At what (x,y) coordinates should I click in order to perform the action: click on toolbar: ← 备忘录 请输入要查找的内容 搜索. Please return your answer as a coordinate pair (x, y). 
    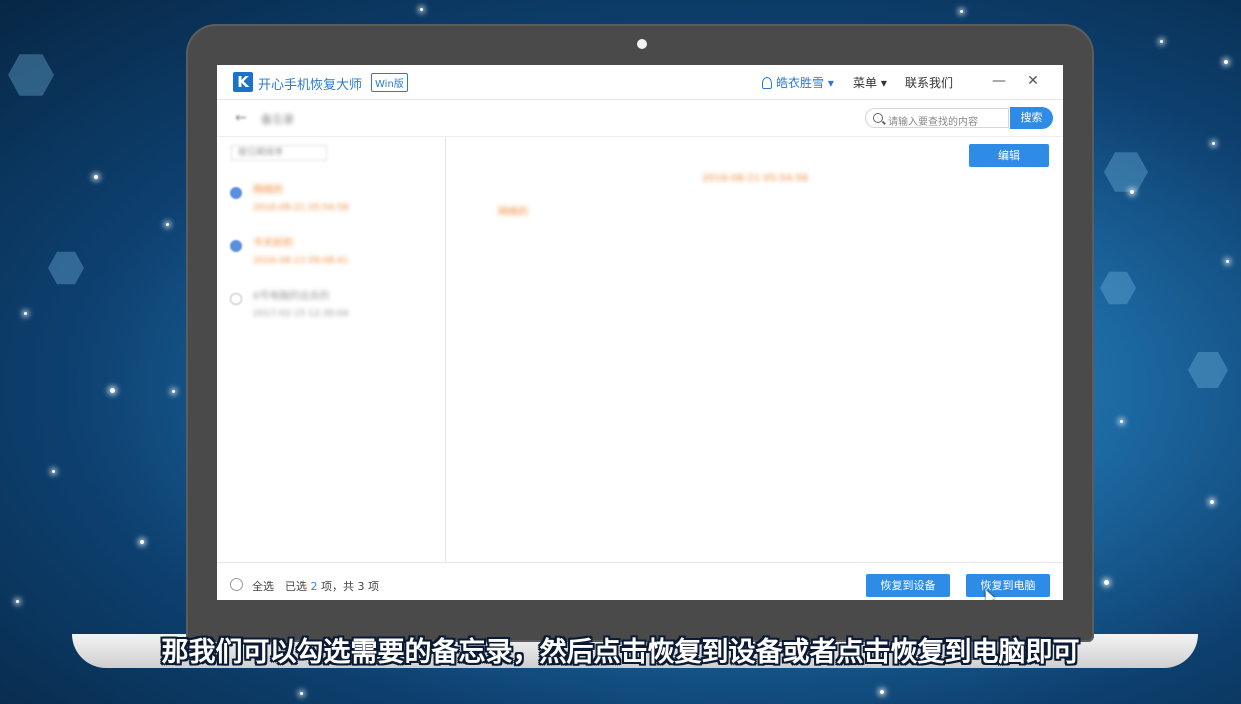
    Looking at the image, I should click on (640, 118).